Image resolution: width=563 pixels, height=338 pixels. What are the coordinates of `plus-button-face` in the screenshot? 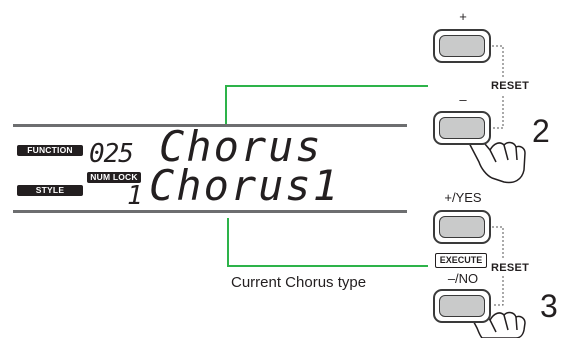 It's located at (462, 46).